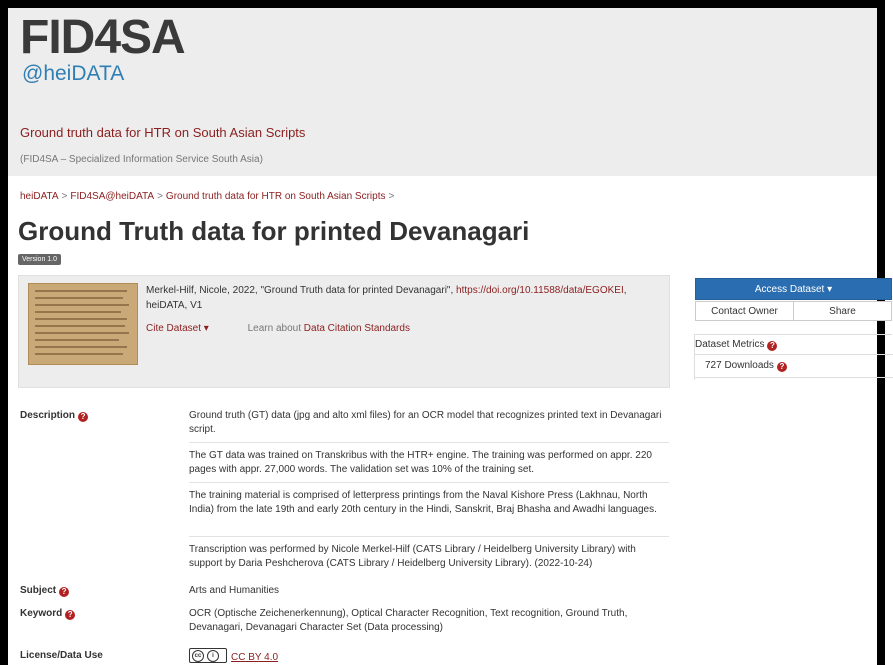  Describe the element at coordinates (744, 311) in the screenshot. I see `contact-owner-button: Contact Owner` at that location.